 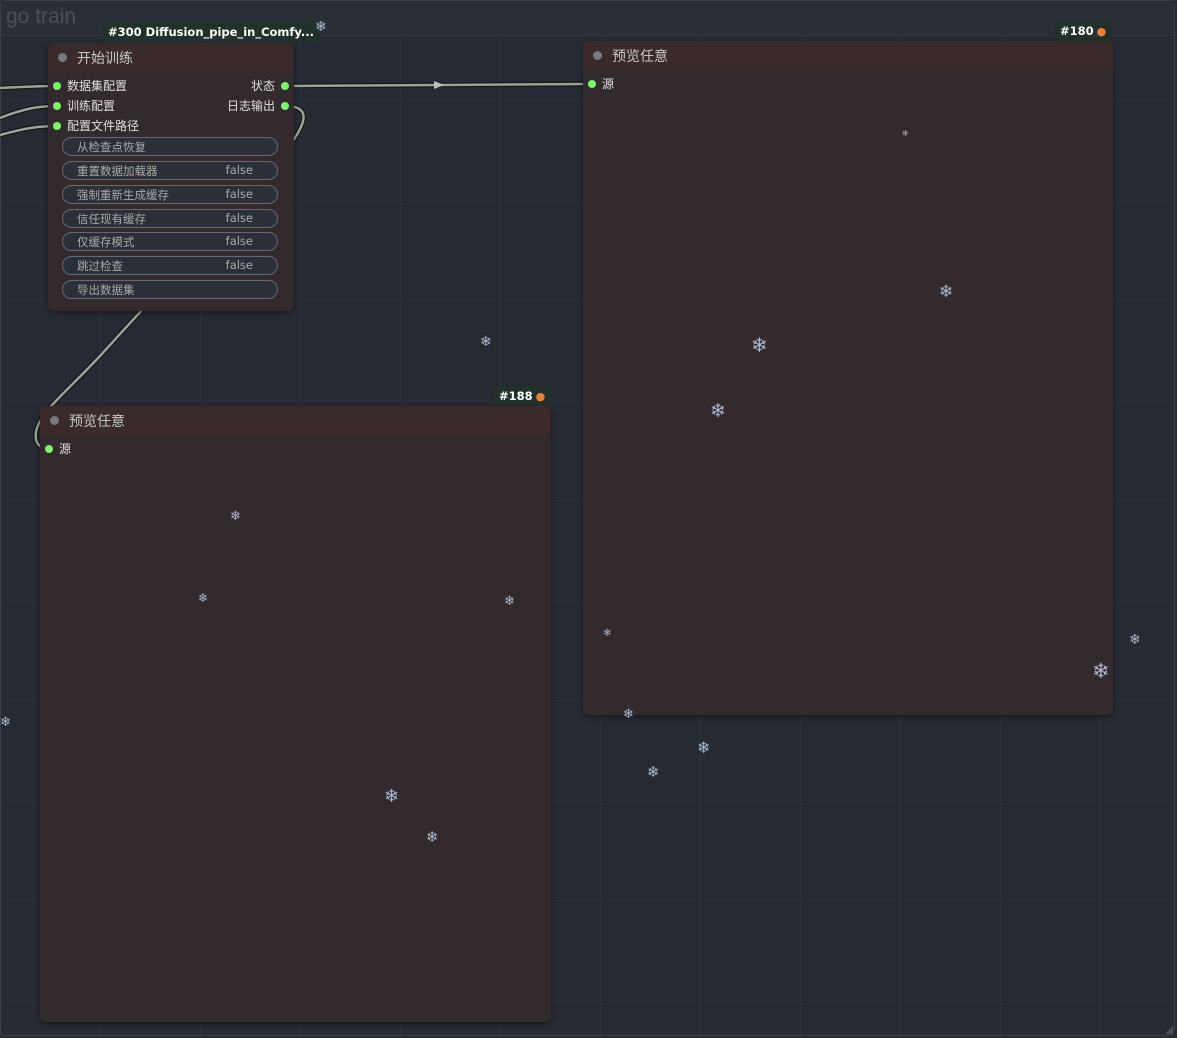 What do you see at coordinates (170, 170) in the screenshot?
I see `widget-reset-dataloader: 重置数据加载器 false` at bounding box center [170, 170].